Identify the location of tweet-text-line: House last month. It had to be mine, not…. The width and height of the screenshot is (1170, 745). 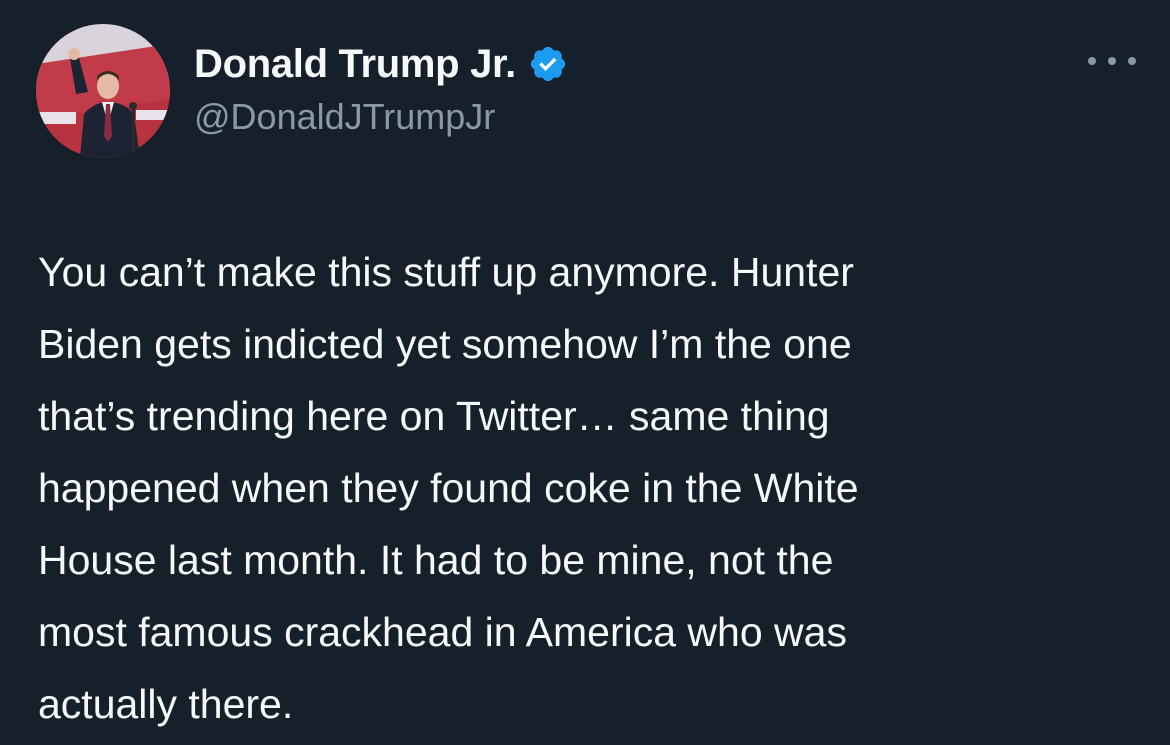
(436, 560).